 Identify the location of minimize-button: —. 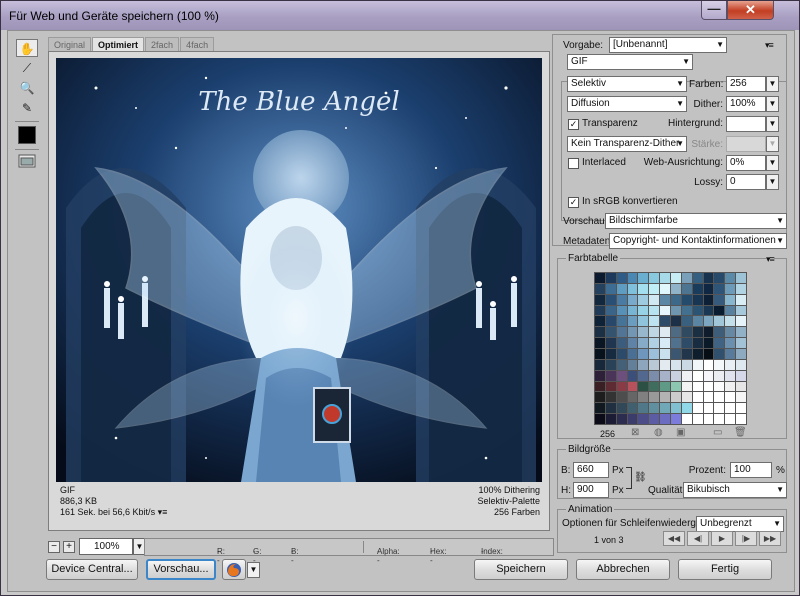
(714, 10).